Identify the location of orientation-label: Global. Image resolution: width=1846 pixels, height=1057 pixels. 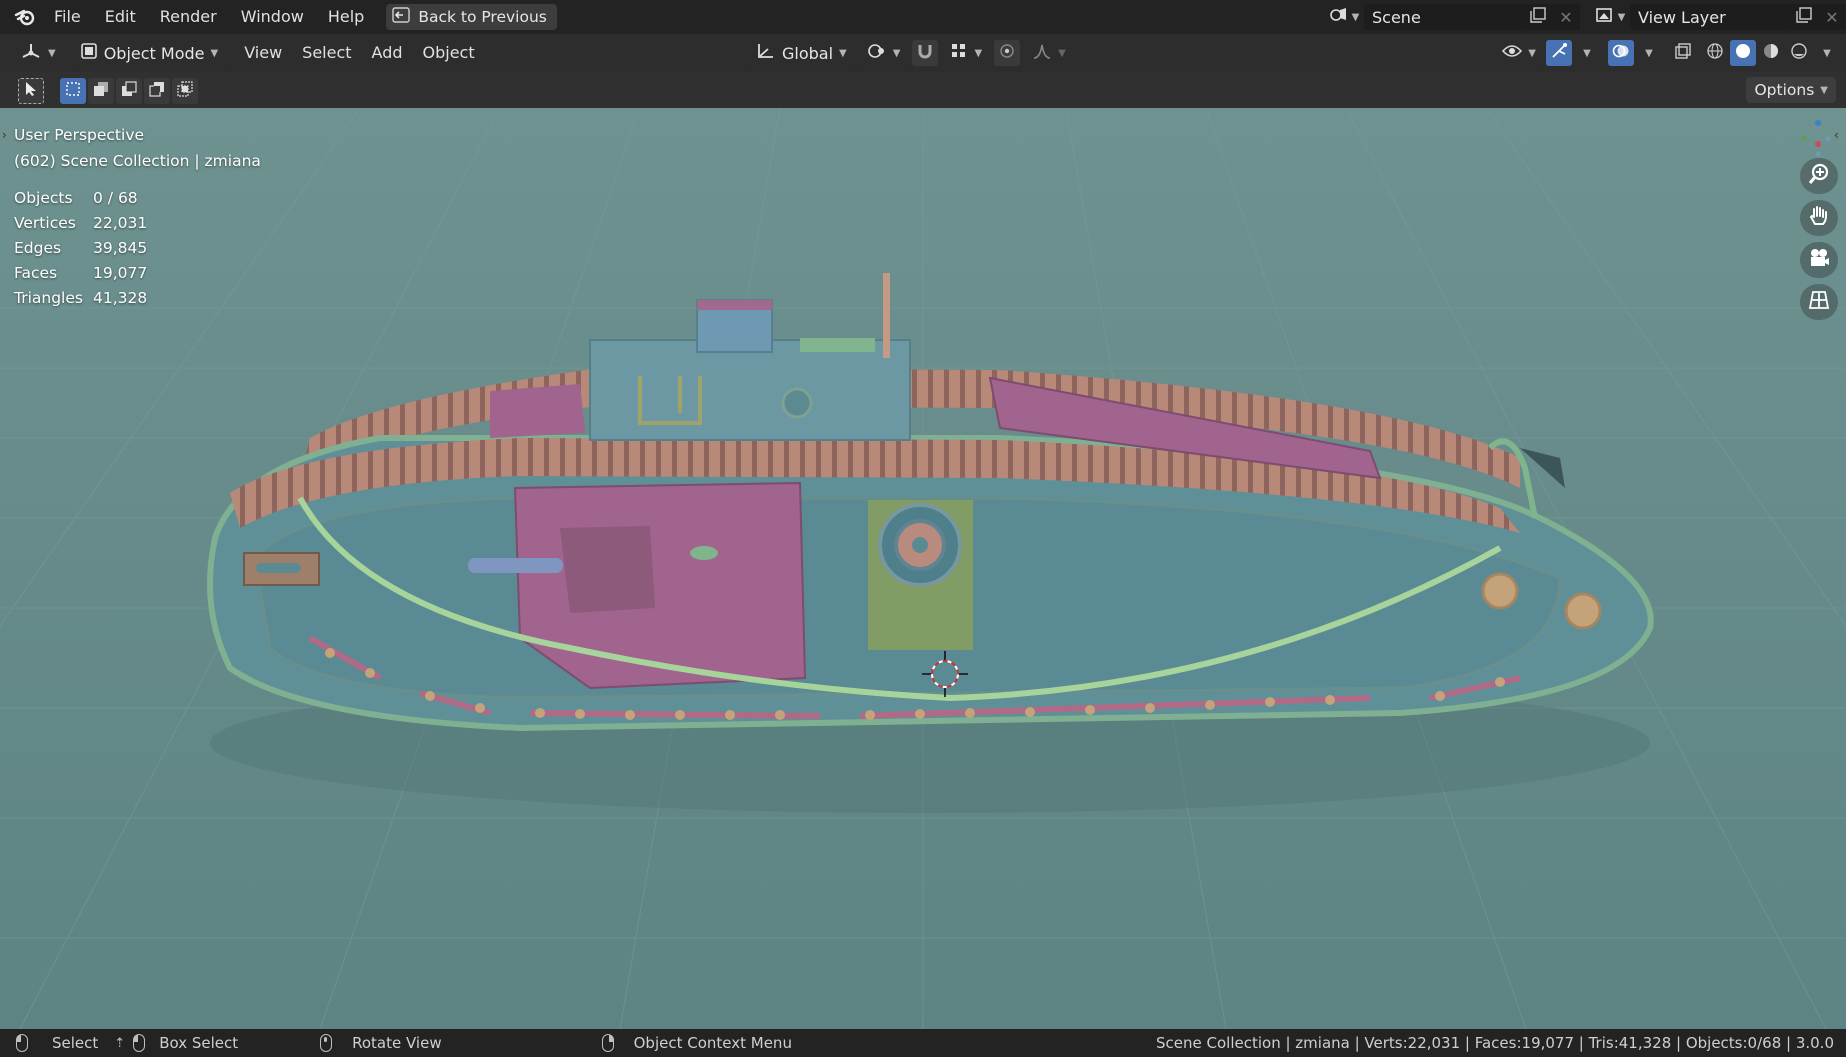
(808, 53).